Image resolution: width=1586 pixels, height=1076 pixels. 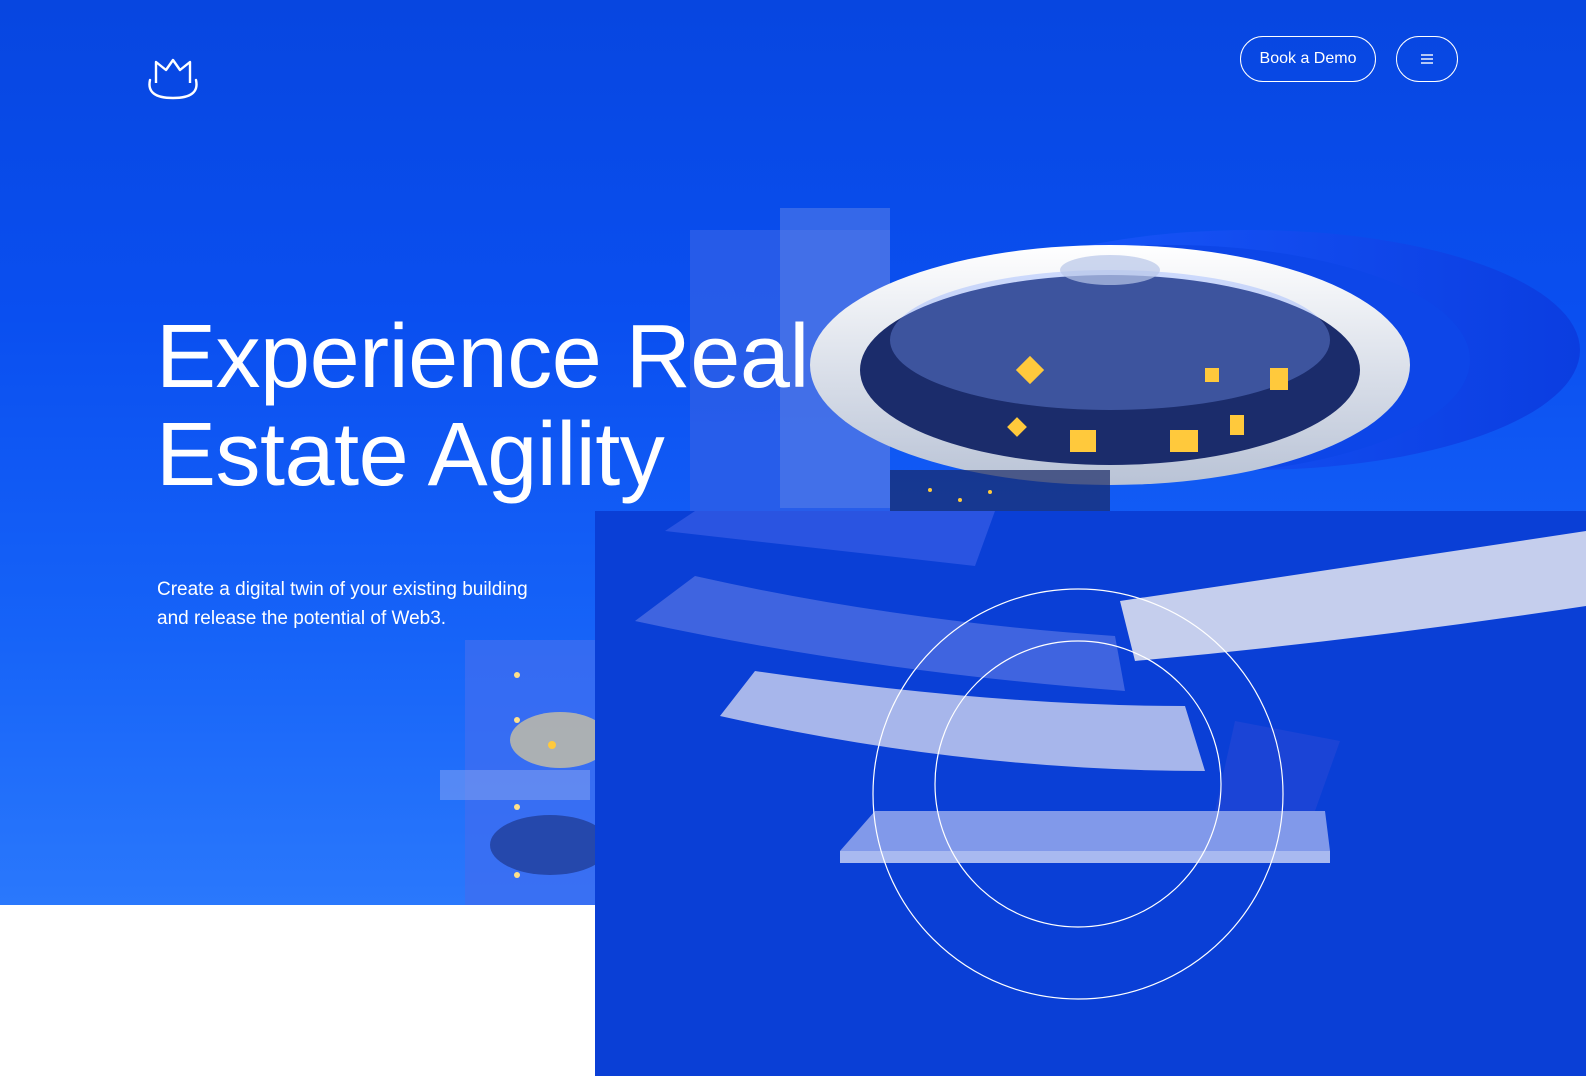 What do you see at coordinates (1308, 59) in the screenshot?
I see `book-demo-button: Book a Demo` at bounding box center [1308, 59].